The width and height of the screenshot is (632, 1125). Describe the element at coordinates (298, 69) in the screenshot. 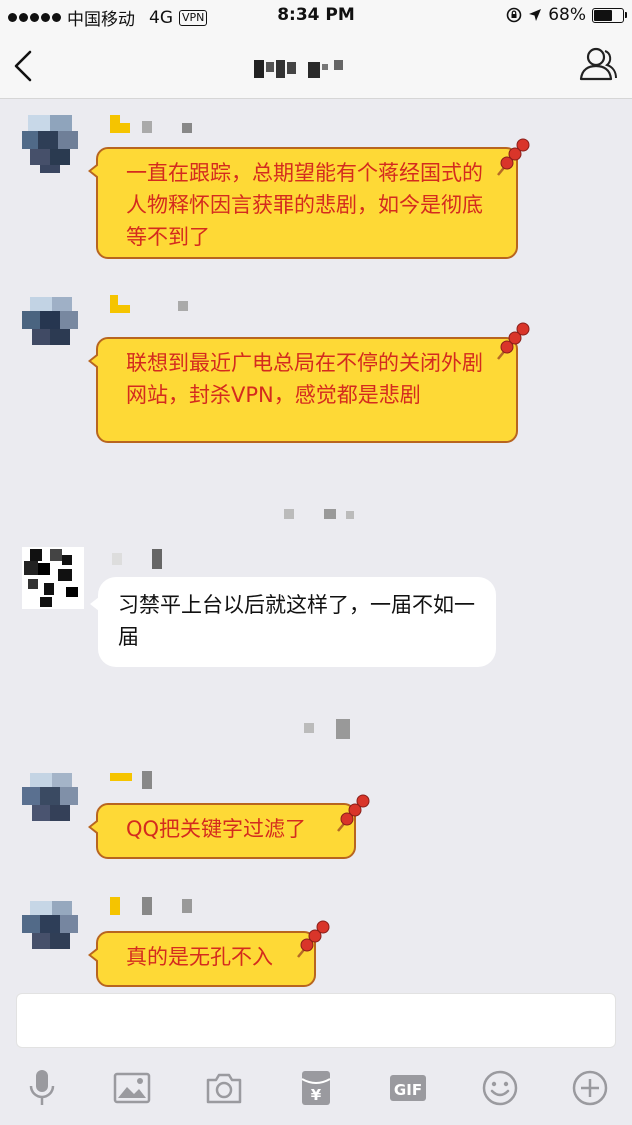

I see `chat-title-obscured` at that location.